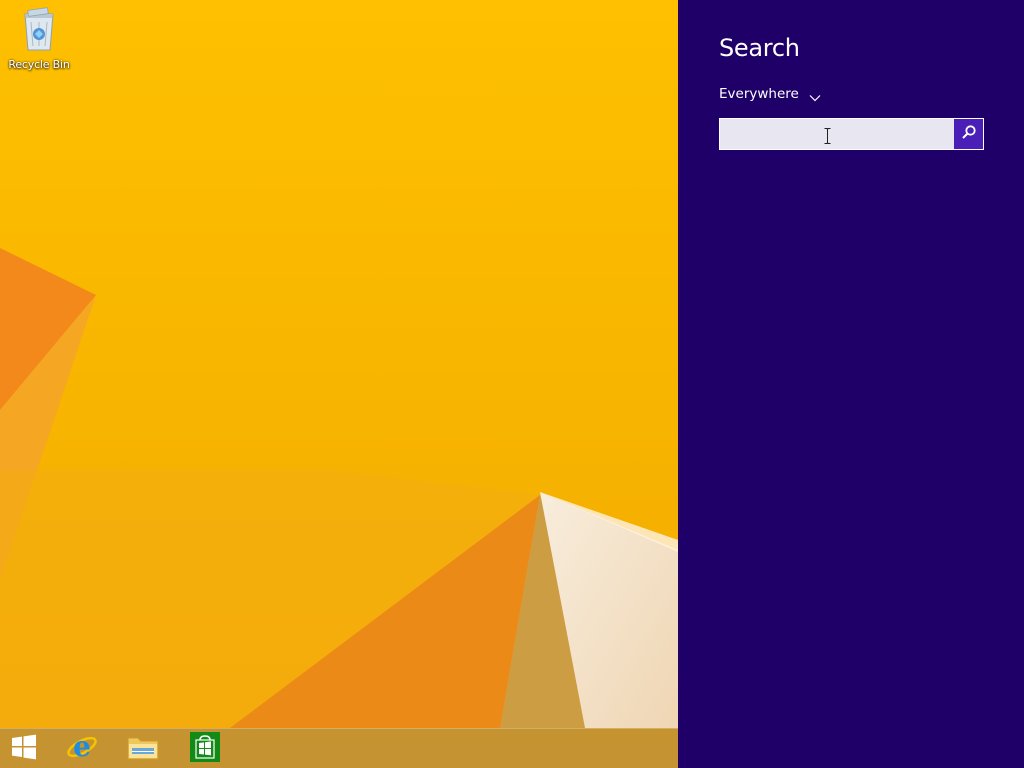 The image size is (1024, 768). I want to click on start-button, so click(24, 748).